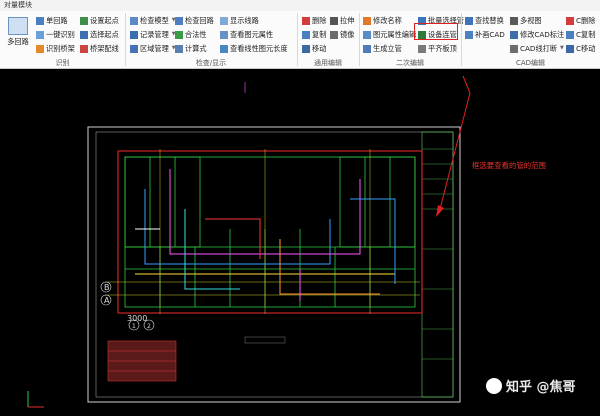  What do you see at coordinates (489, 20) in the screenshot?
I see `find-replace-label: 查找替换` at bounding box center [489, 20].